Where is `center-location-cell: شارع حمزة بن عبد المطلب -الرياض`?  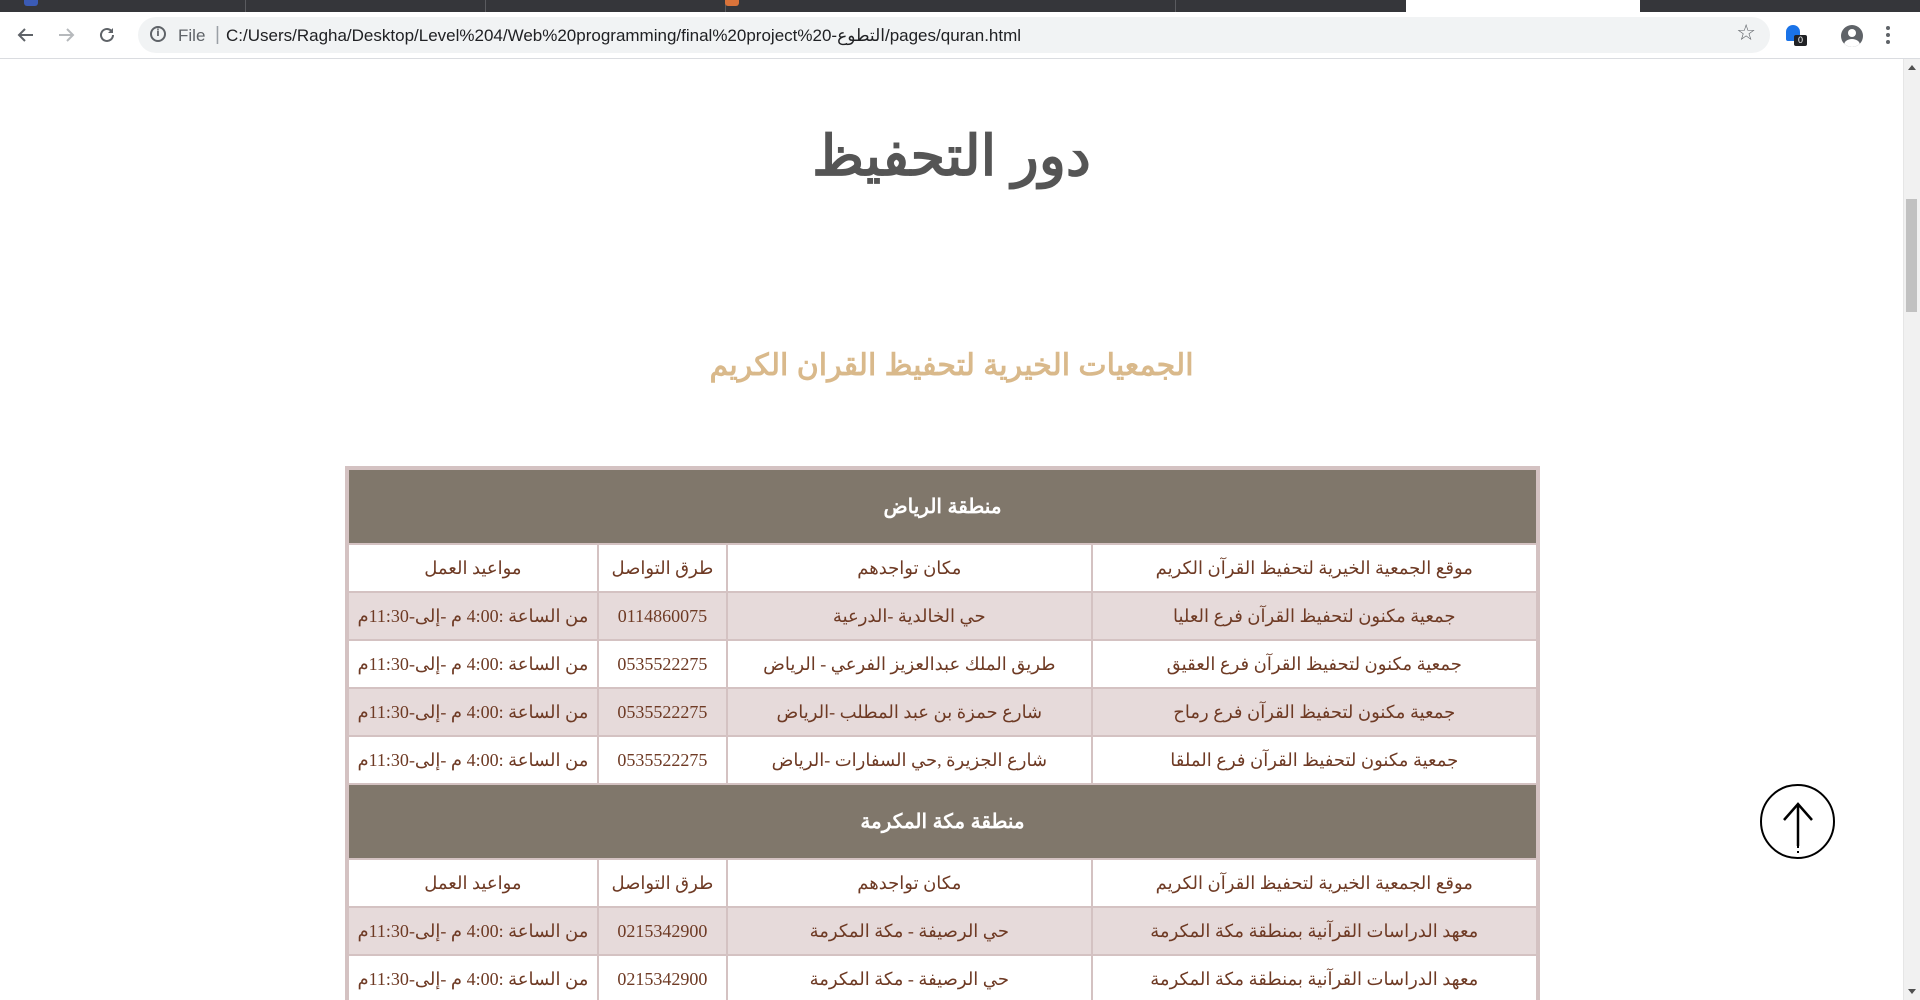
center-location-cell: شارع حمزة بن عبد المطلب -الرياض is located at coordinates (909, 712).